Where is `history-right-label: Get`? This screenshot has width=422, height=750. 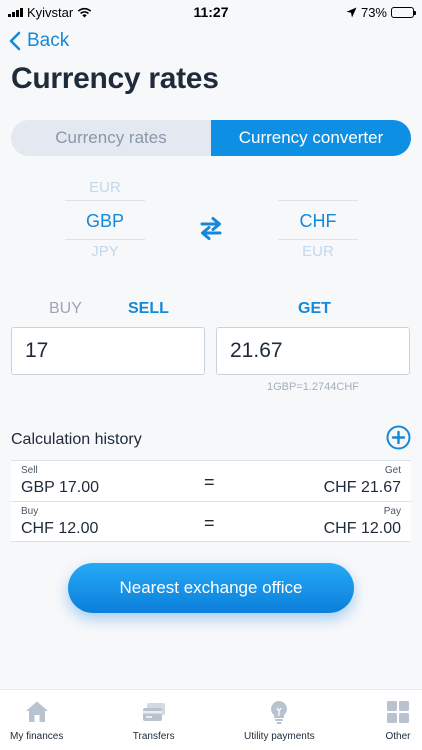 history-right-label: Get is located at coordinates (392, 470).